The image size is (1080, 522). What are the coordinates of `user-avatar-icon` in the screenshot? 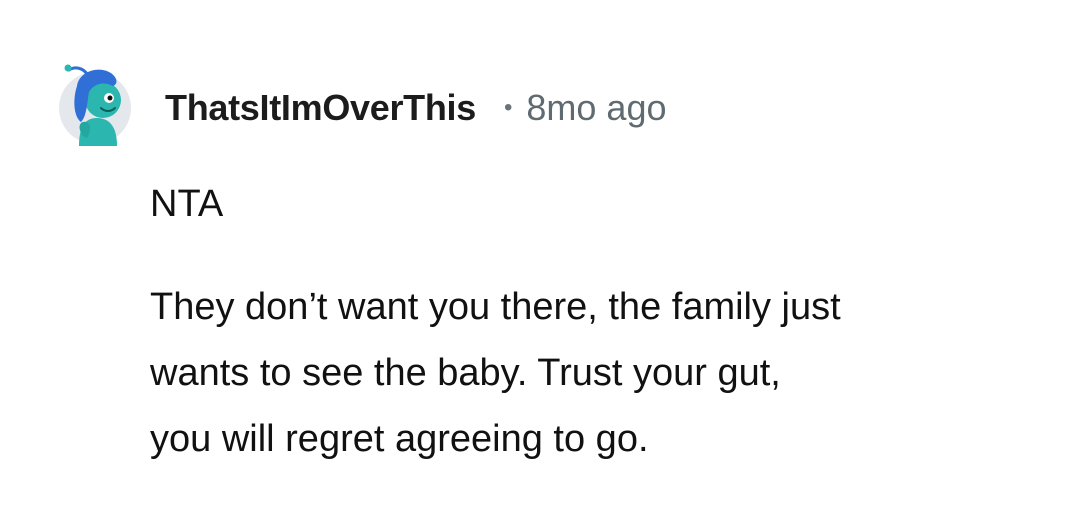 It's located at (95, 104).